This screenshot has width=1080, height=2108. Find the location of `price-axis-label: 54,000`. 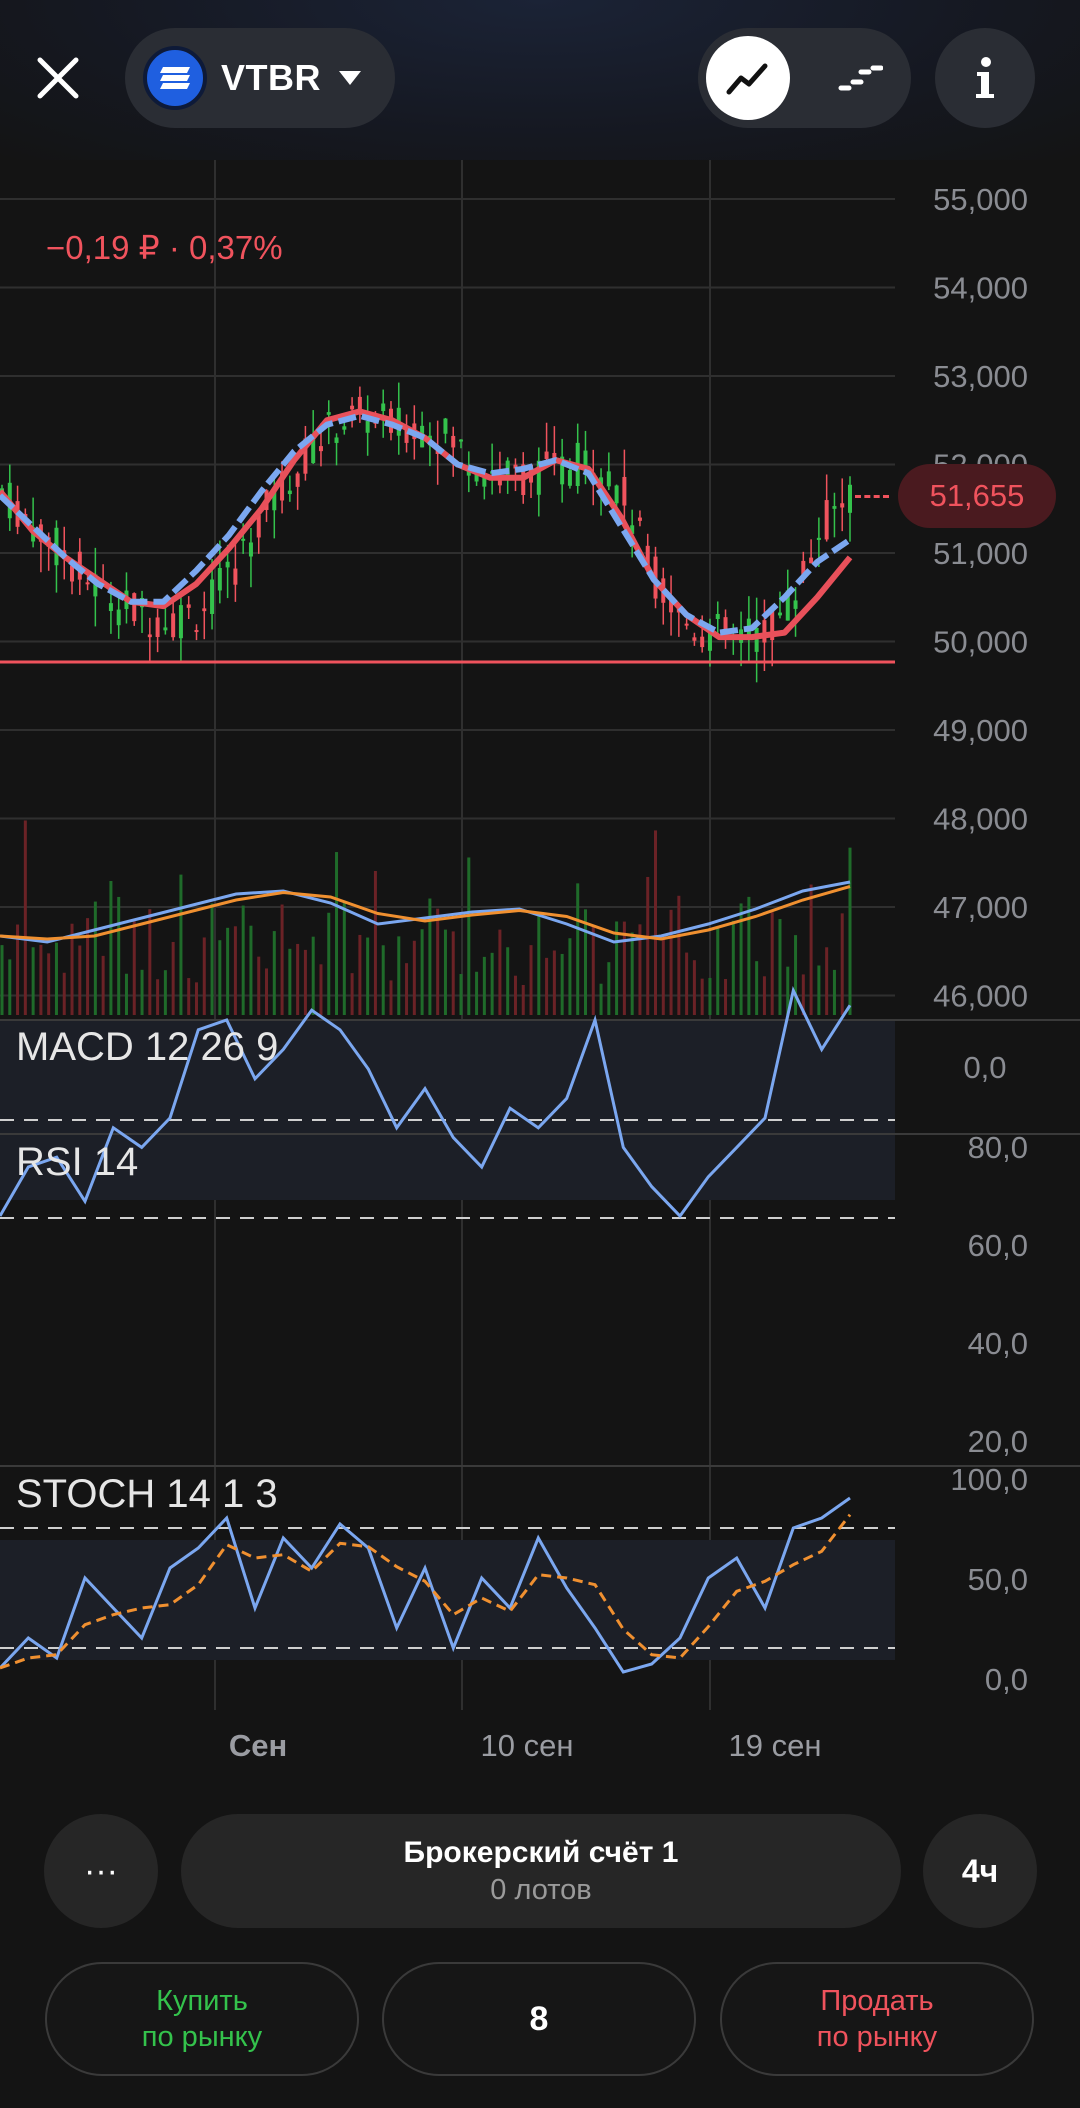

price-axis-label: 54,000 is located at coordinates (980, 288).